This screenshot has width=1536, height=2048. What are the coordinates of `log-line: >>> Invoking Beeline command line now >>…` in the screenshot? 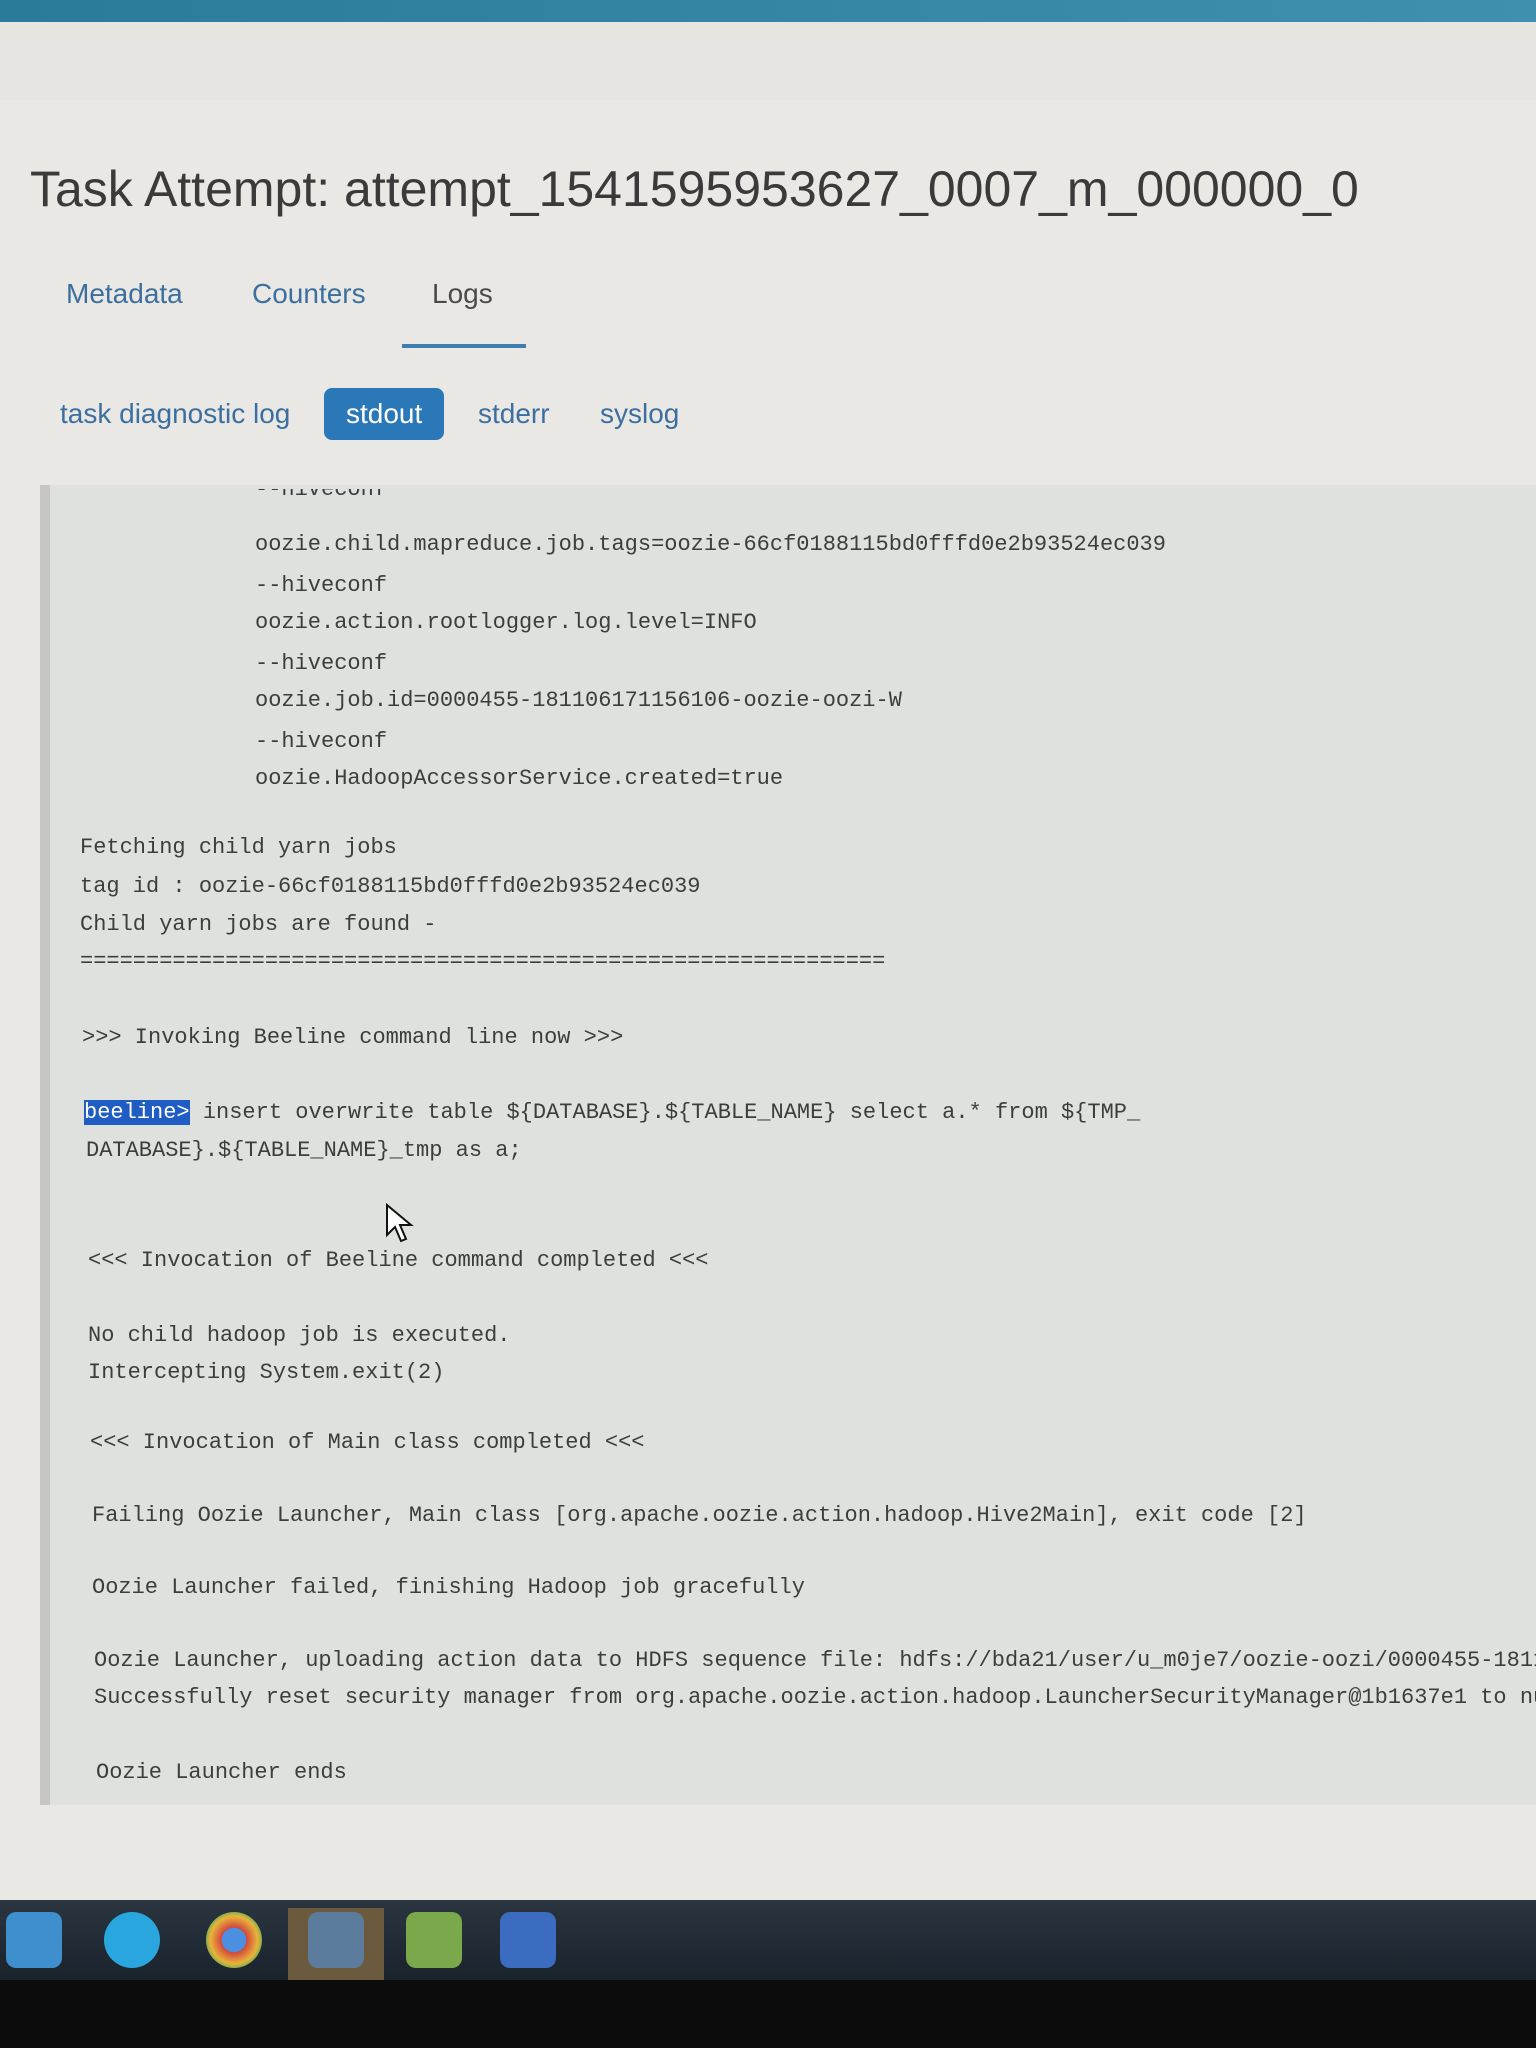 It's located at (353, 1037).